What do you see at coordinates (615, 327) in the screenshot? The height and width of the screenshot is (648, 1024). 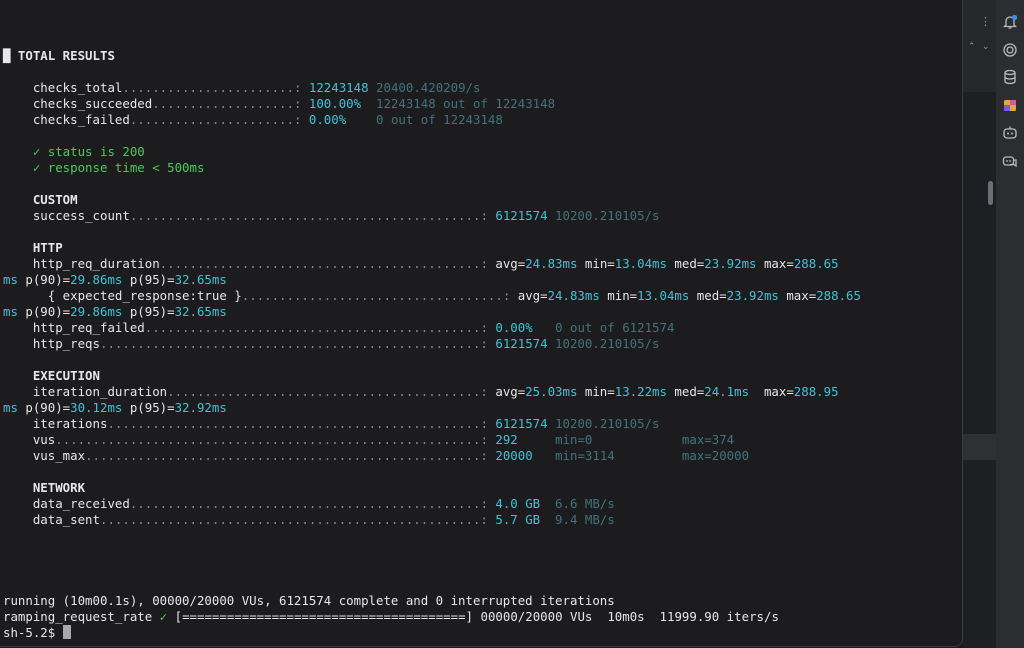 I see `metric-detail: 0 out of 6121574` at bounding box center [615, 327].